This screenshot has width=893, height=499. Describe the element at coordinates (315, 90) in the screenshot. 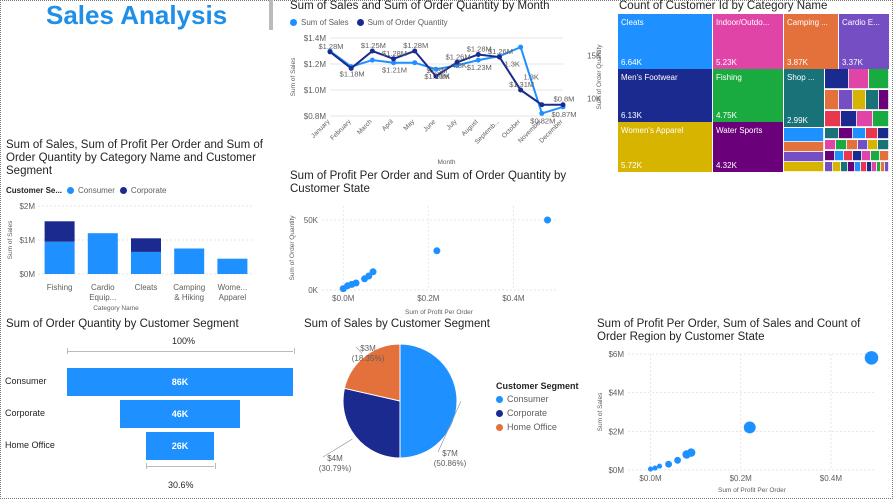

I see `y-tick-label: $1.0M` at that location.